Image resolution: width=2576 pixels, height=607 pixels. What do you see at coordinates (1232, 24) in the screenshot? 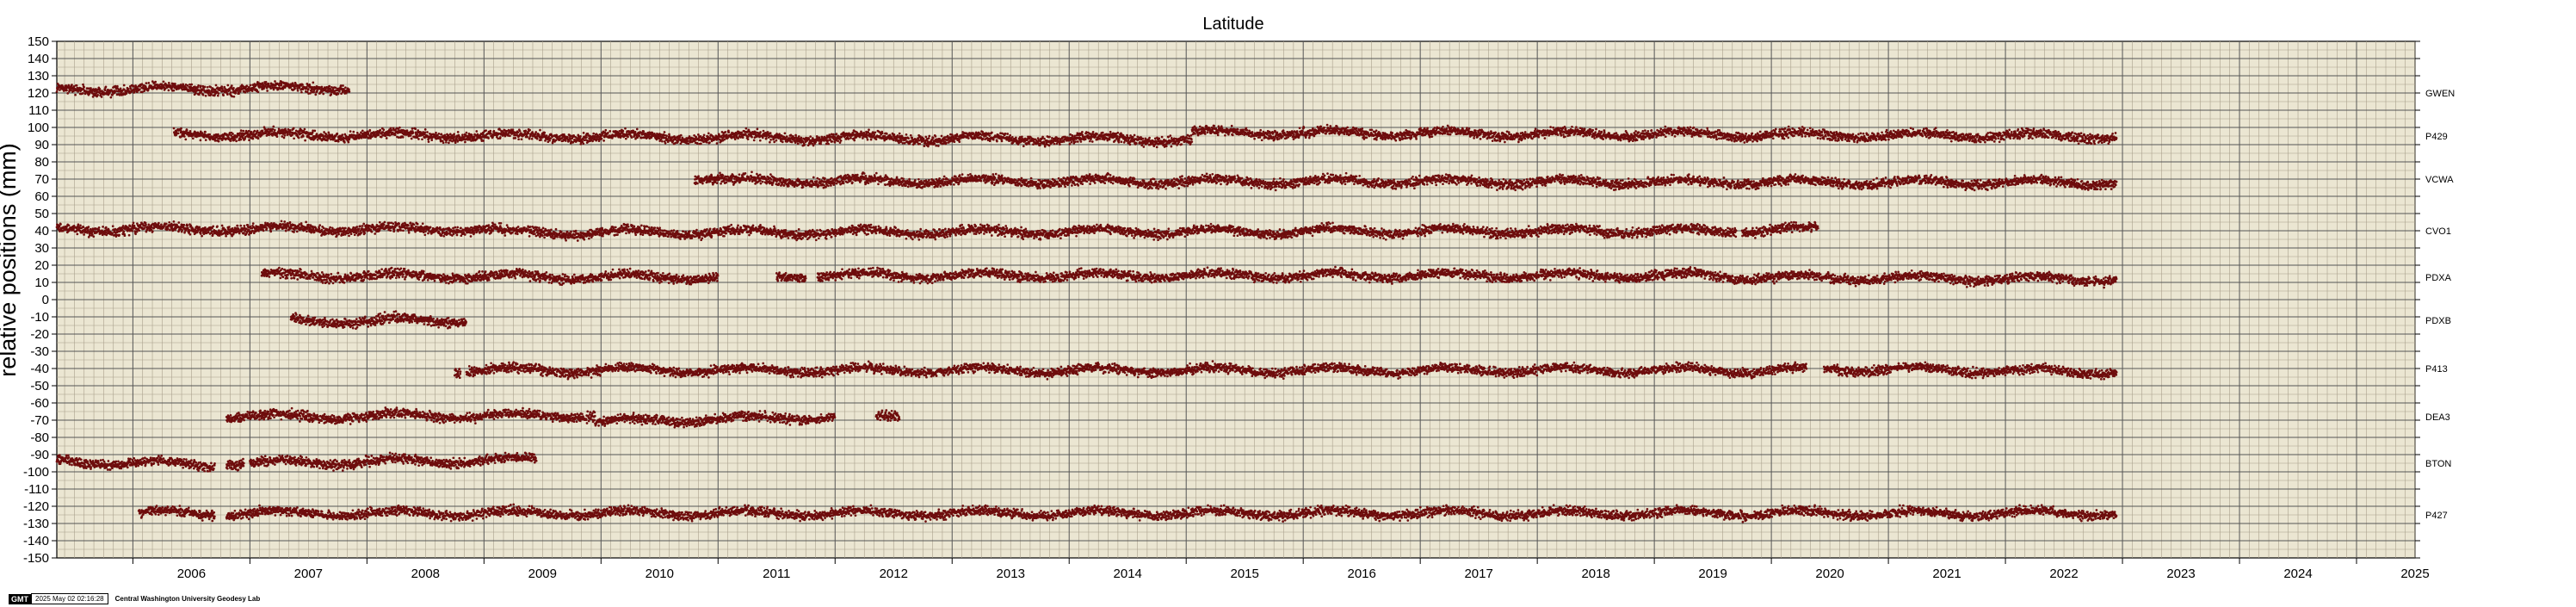
I see `chart-title: Latitude` at bounding box center [1232, 24].